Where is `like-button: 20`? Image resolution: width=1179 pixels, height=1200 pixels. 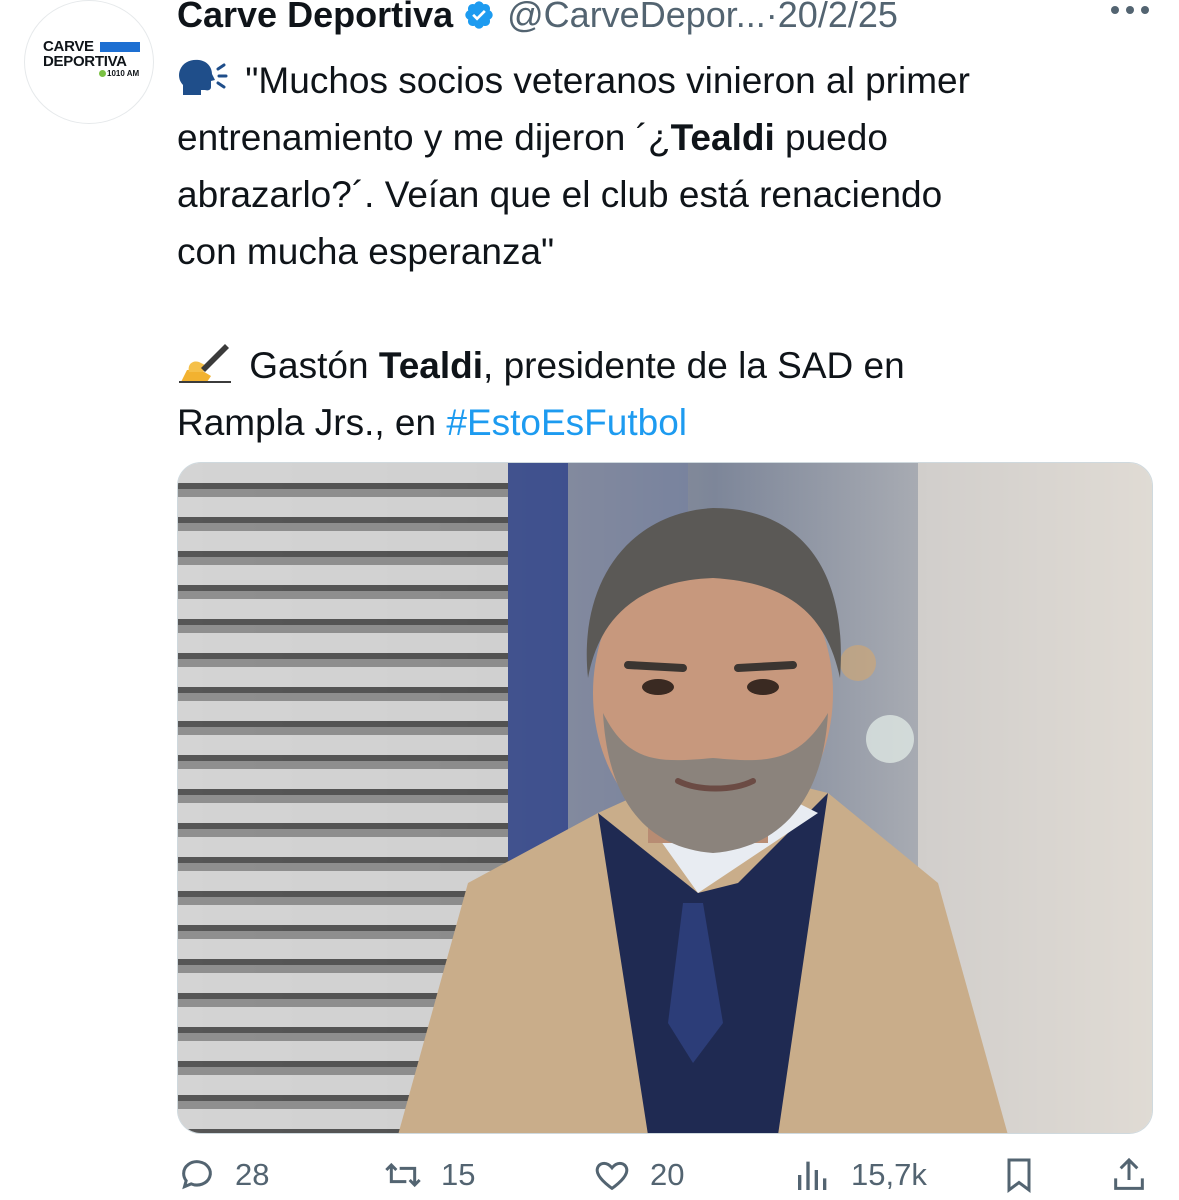 like-button: 20 is located at coordinates (638, 1175).